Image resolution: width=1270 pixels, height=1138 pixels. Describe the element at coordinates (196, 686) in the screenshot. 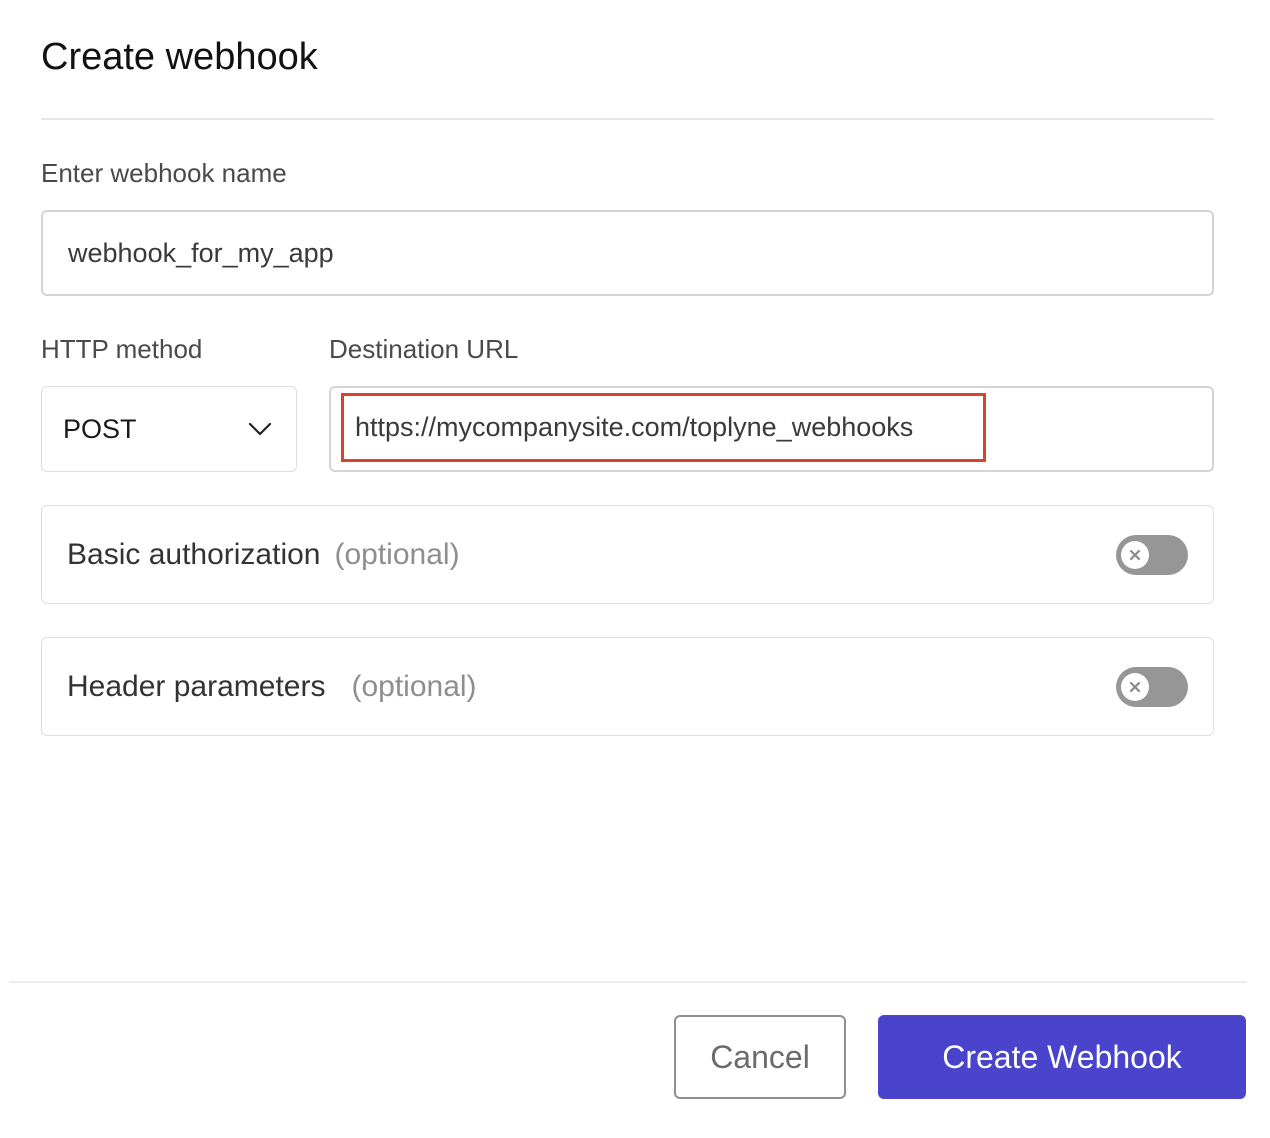

I see `header-parameters-label: Header parameters` at that location.